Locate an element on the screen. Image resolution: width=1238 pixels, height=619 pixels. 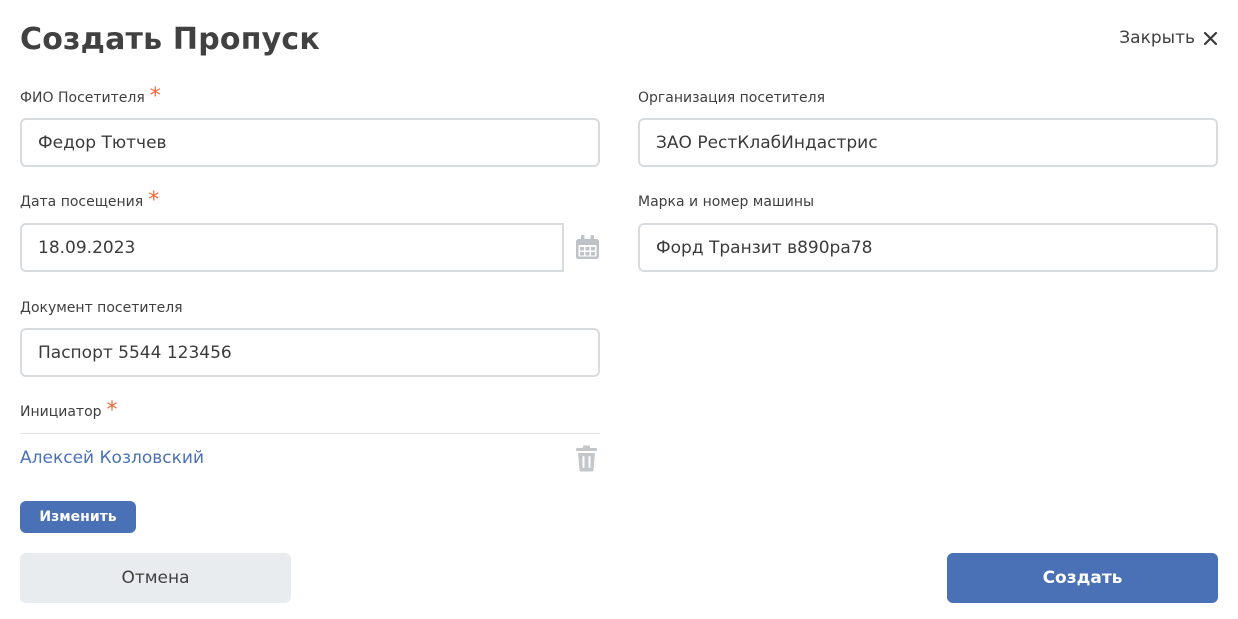
visitor-org-value: ЗАО РестКлабИндастрис is located at coordinates (767, 142).